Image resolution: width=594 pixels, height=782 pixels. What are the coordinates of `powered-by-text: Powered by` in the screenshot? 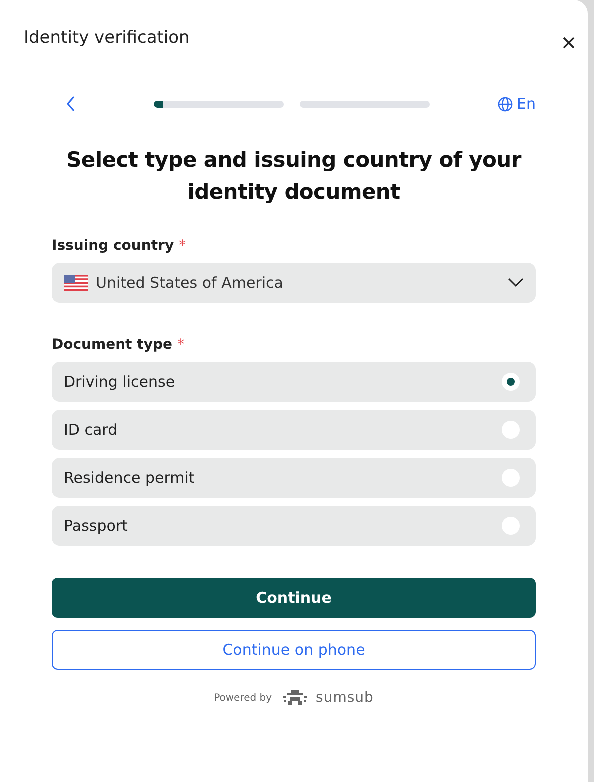 It's located at (243, 698).